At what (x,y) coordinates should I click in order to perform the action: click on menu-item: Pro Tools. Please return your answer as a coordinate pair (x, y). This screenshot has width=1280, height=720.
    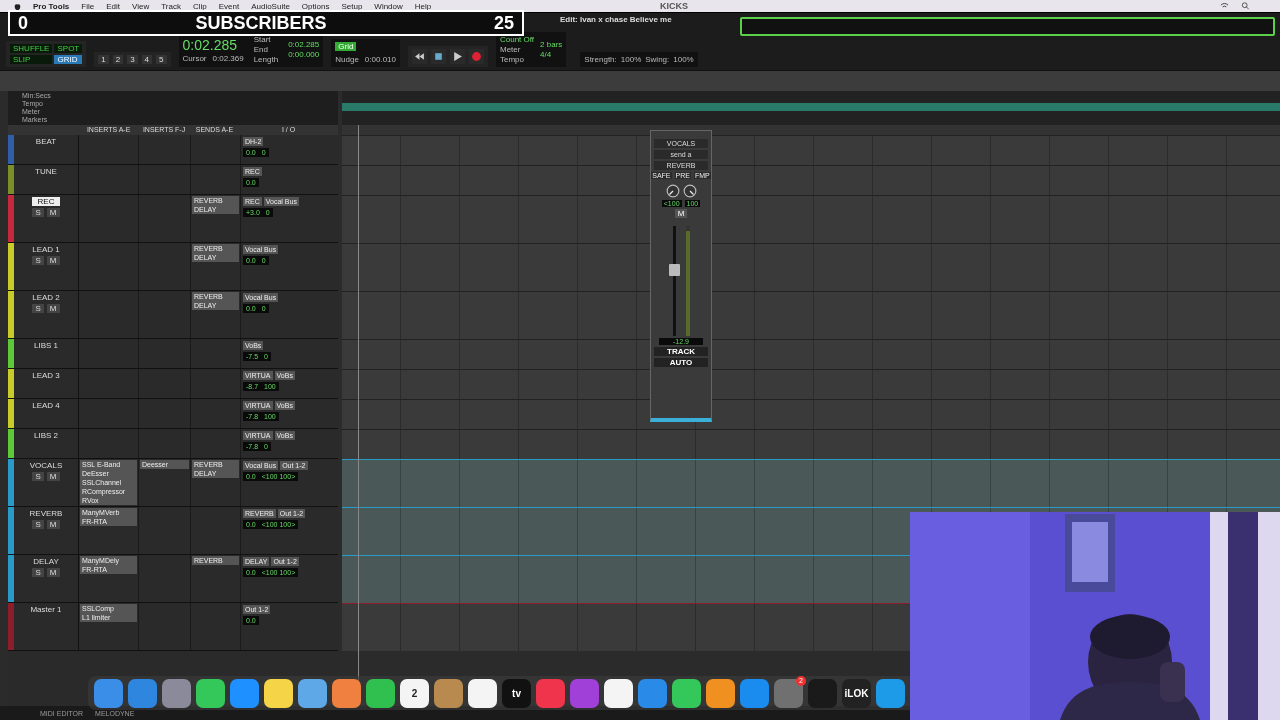
    Looking at the image, I should click on (51, 6).